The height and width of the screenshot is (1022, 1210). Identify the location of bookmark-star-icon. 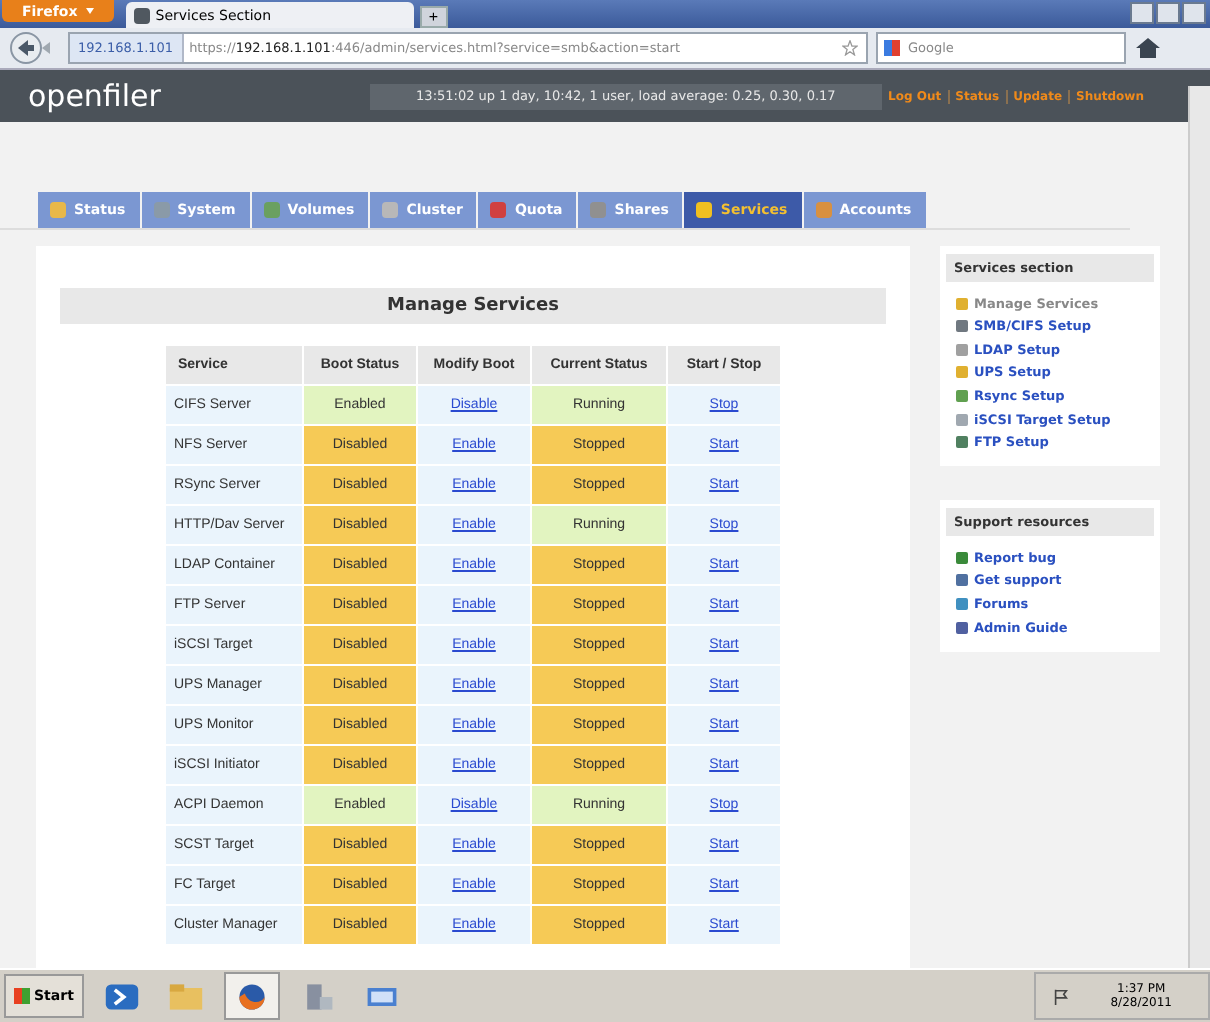
(850, 48).